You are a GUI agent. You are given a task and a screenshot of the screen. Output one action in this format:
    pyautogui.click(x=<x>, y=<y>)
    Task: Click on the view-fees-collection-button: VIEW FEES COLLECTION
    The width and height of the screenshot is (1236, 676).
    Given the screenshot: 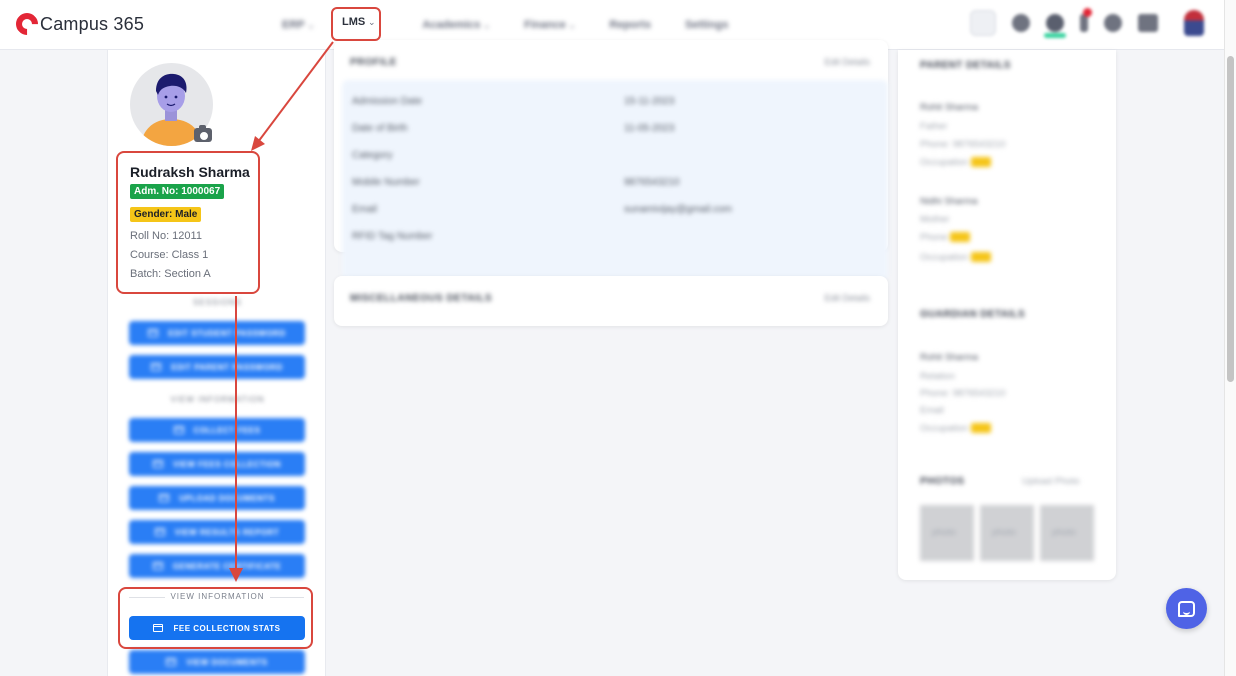 What is the action you would take?
    pyautogui.click(x=217, y=464)
    